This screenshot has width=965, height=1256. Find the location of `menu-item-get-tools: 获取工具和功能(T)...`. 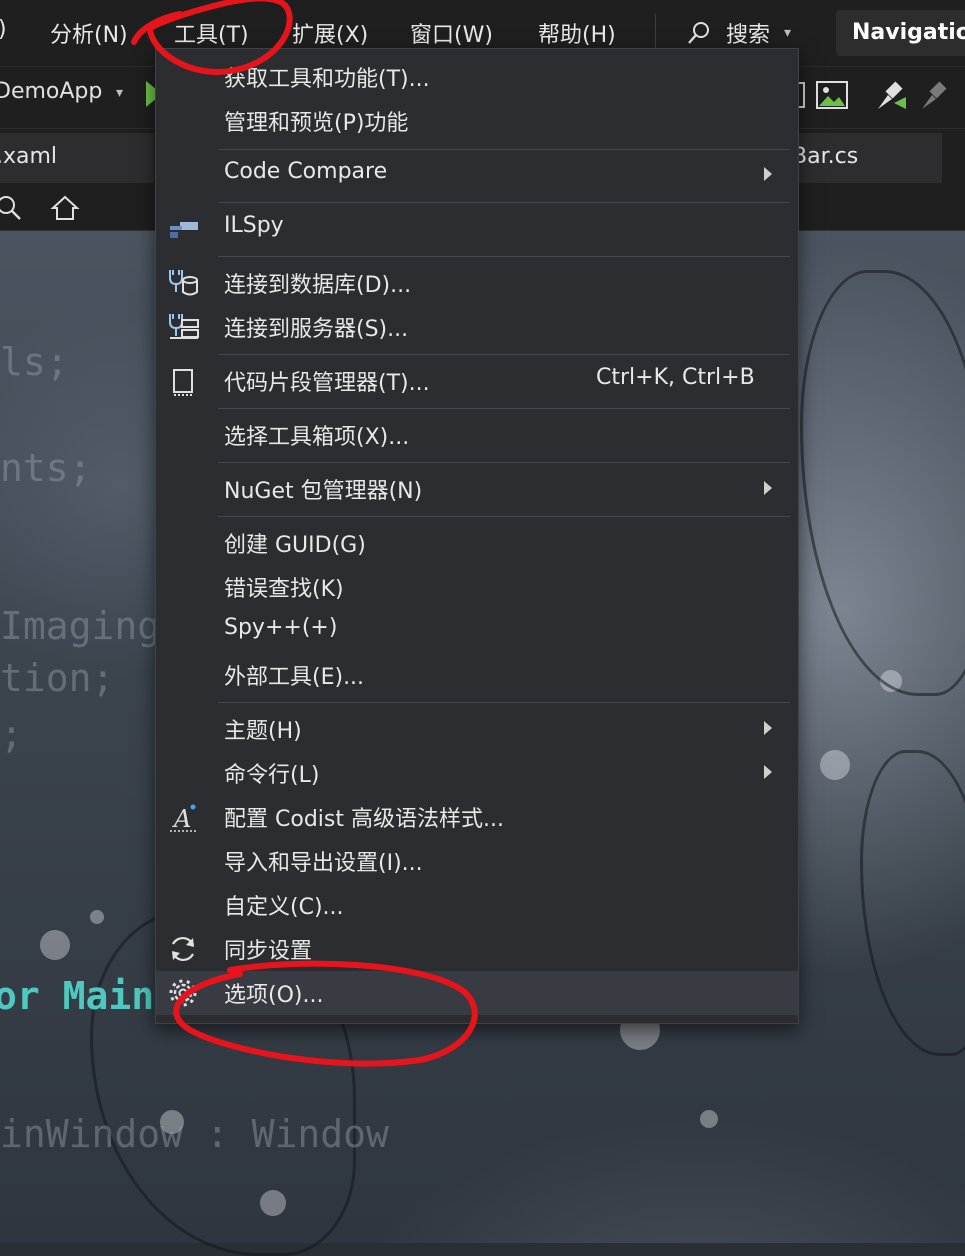

menu-item-get-tools: 获取工具和功能(T)... is located at coordinates (477, 77).